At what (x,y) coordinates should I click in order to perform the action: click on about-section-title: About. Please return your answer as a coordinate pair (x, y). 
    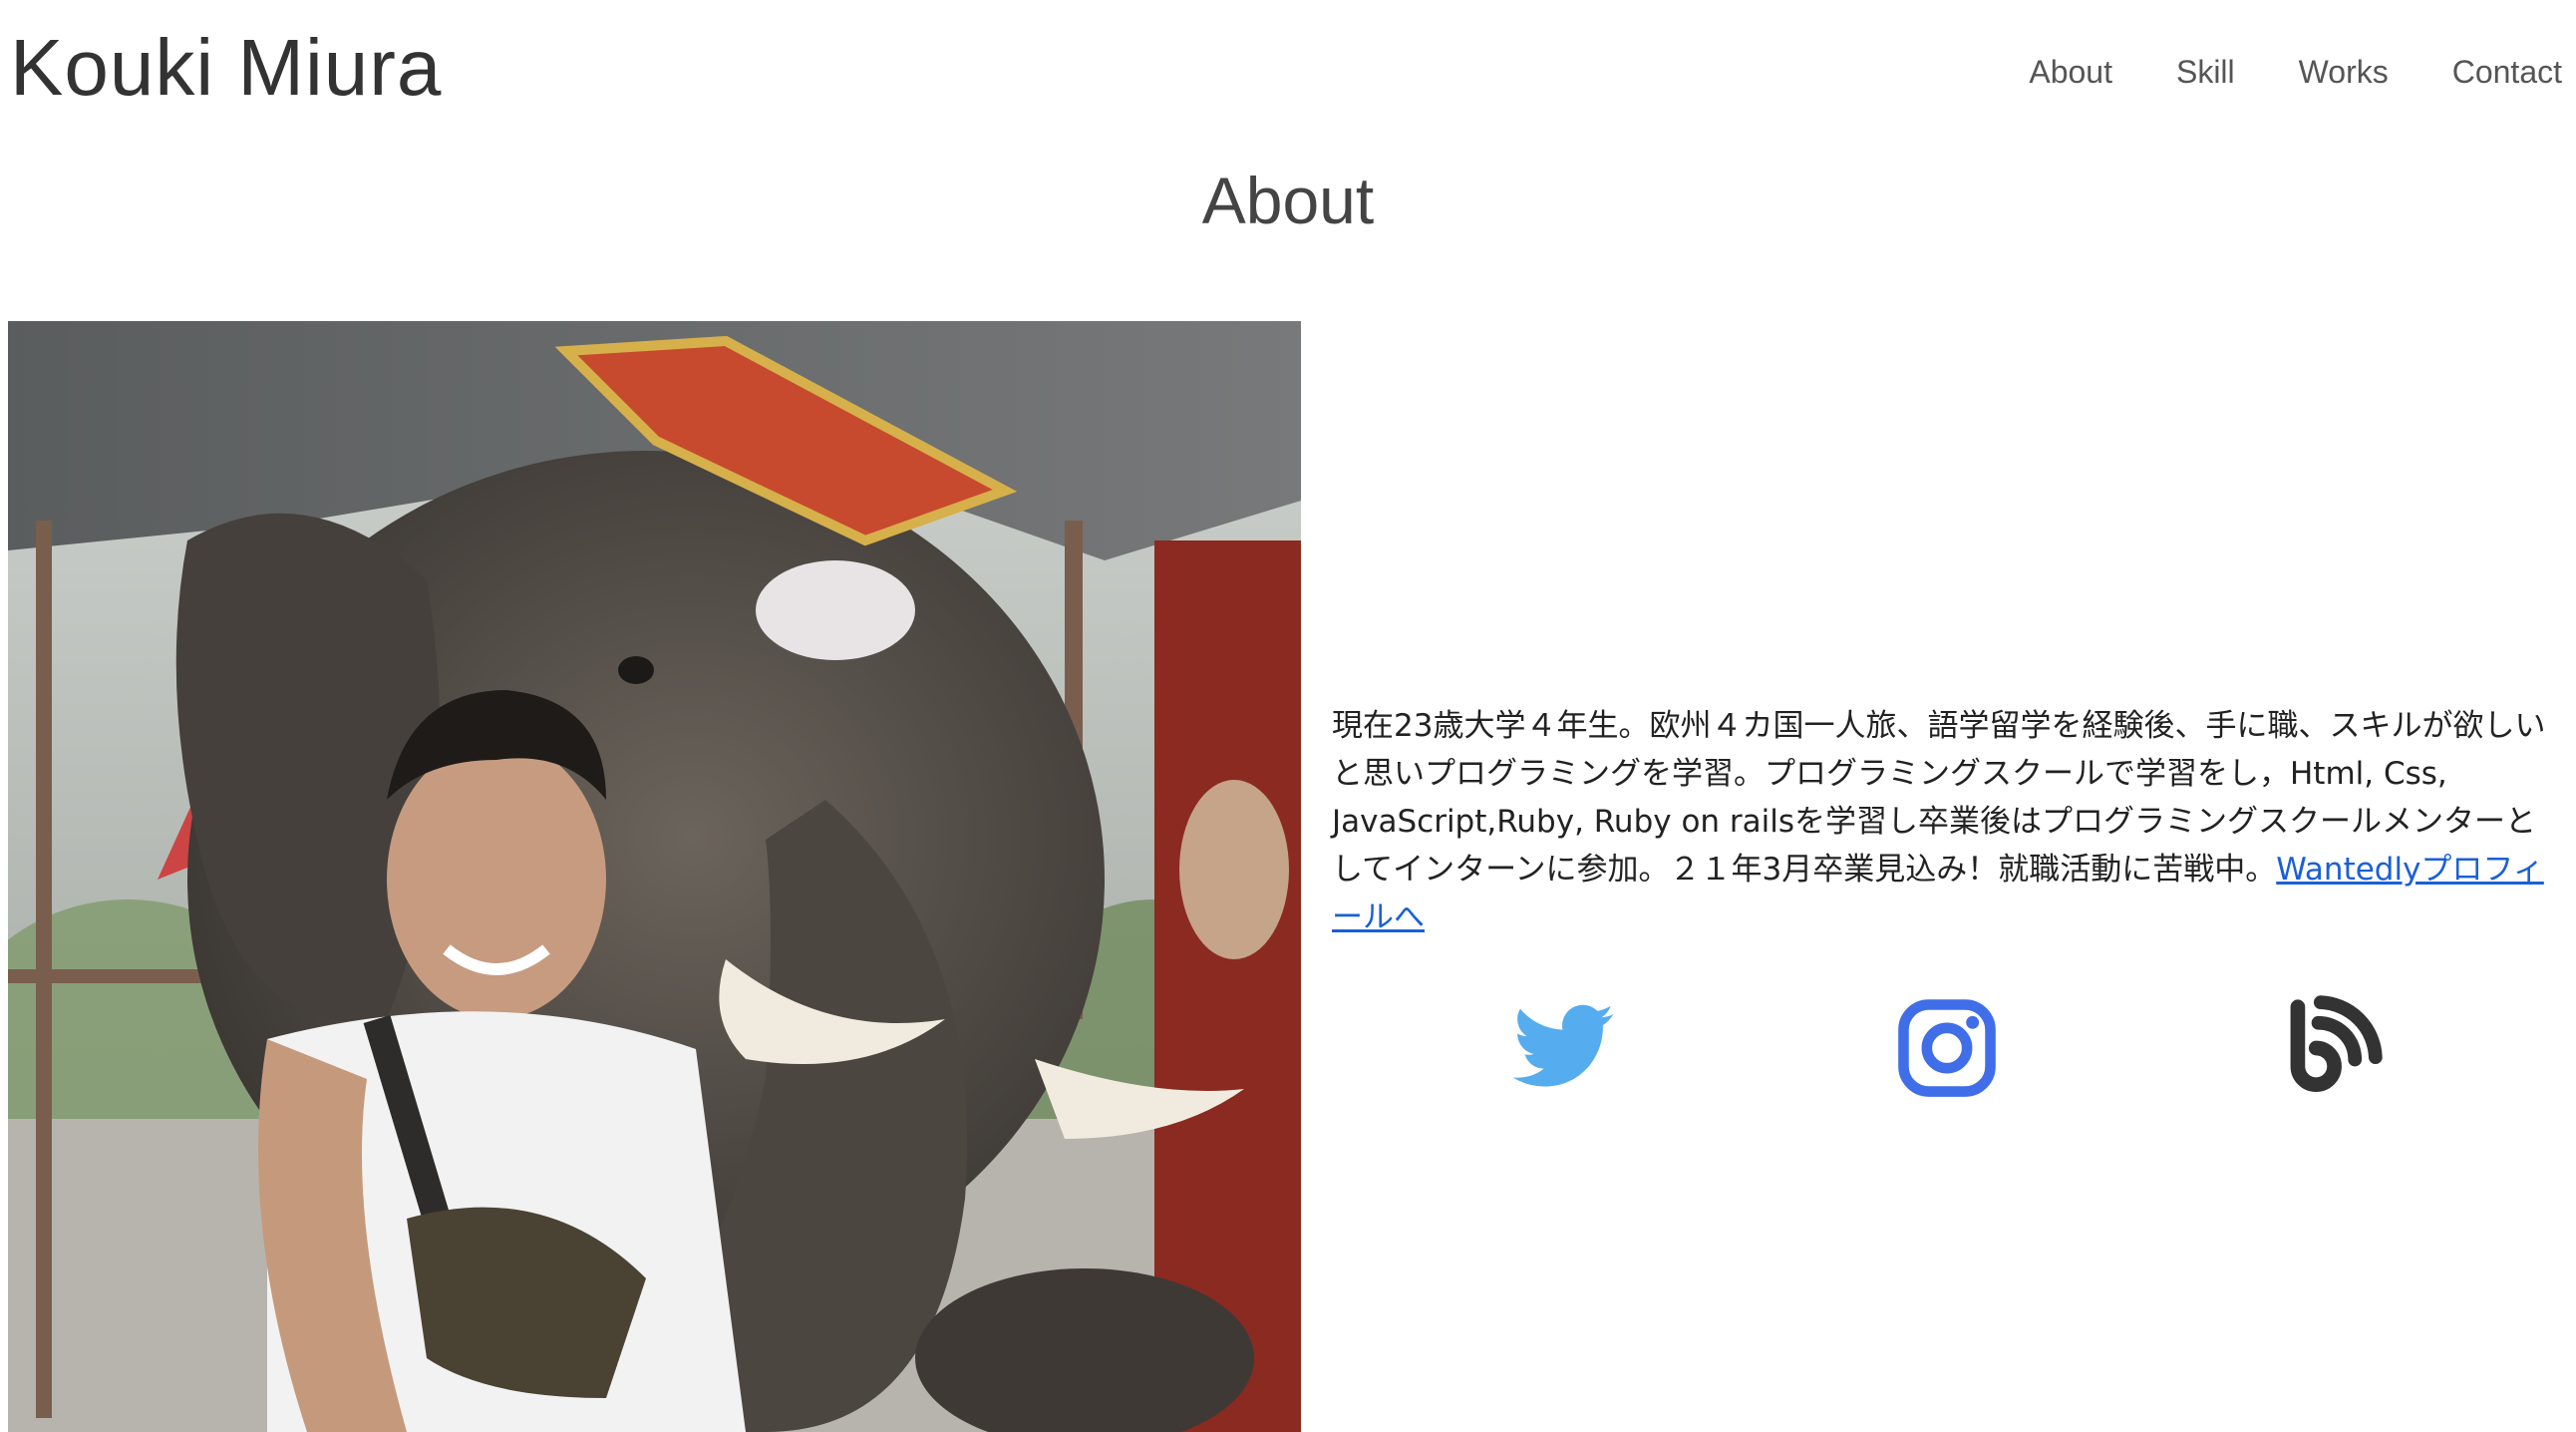
    Looking at the image, I should click on (1288, 200).